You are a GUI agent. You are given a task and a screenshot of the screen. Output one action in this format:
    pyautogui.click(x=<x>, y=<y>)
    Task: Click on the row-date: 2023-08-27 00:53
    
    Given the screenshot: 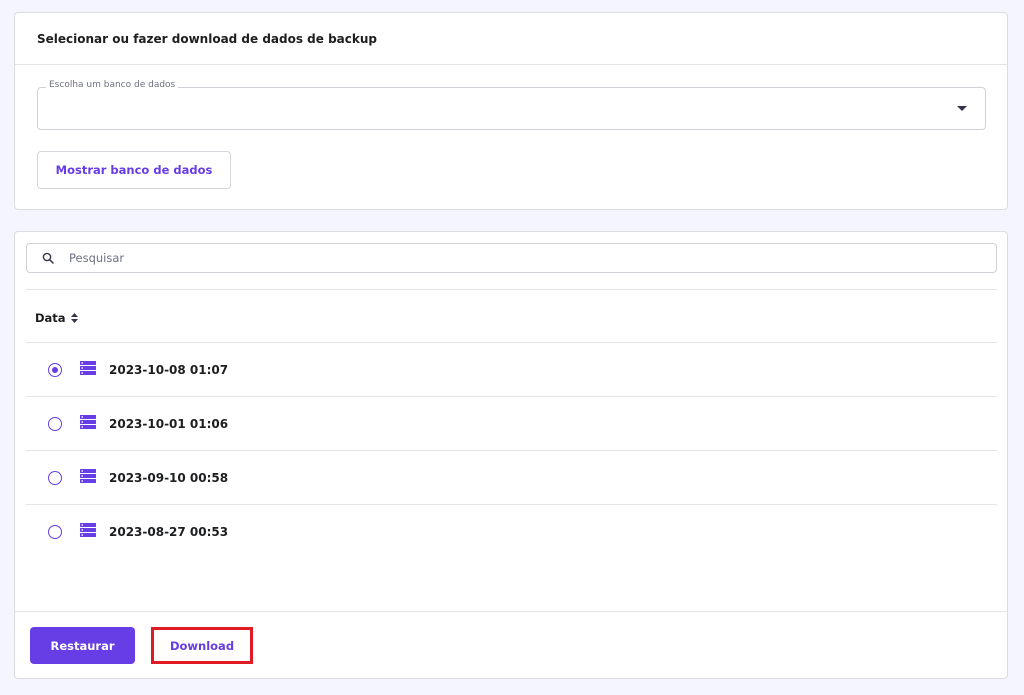 What is the action you would take?
    pyautogui.click(x=168, y=532)
    